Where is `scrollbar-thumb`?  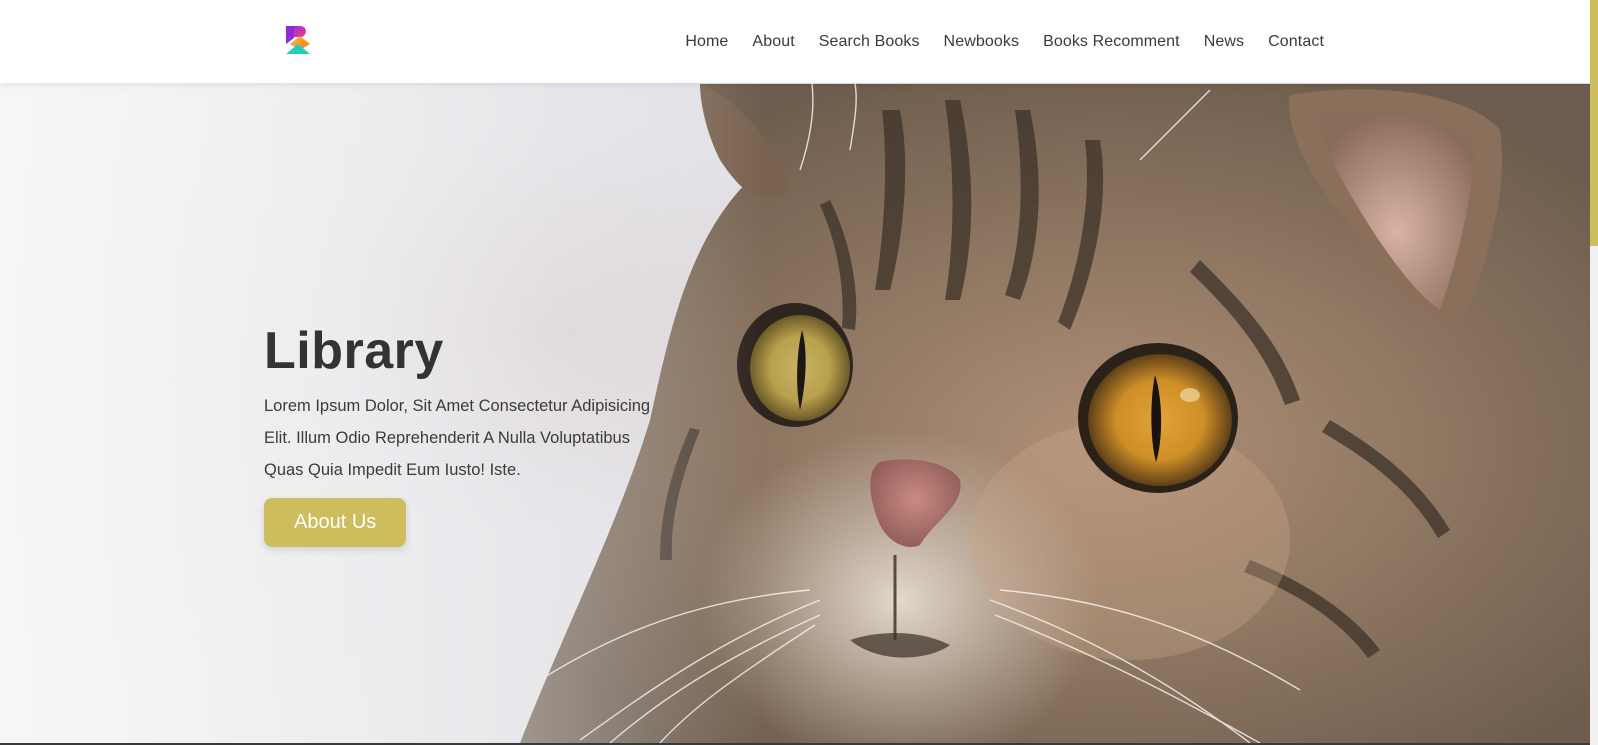 scrollbar-thumb is located at coordinates (1594, 123).